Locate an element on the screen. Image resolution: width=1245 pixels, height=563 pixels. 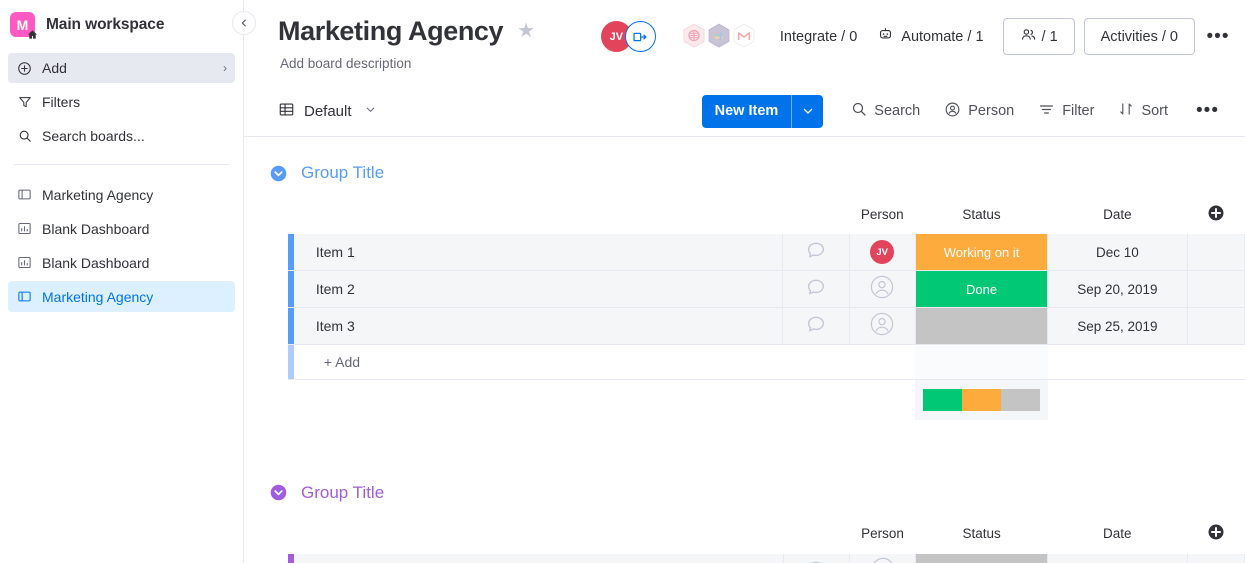
integrate-label: Integrate / 0 is located at coordinates (818, 36).